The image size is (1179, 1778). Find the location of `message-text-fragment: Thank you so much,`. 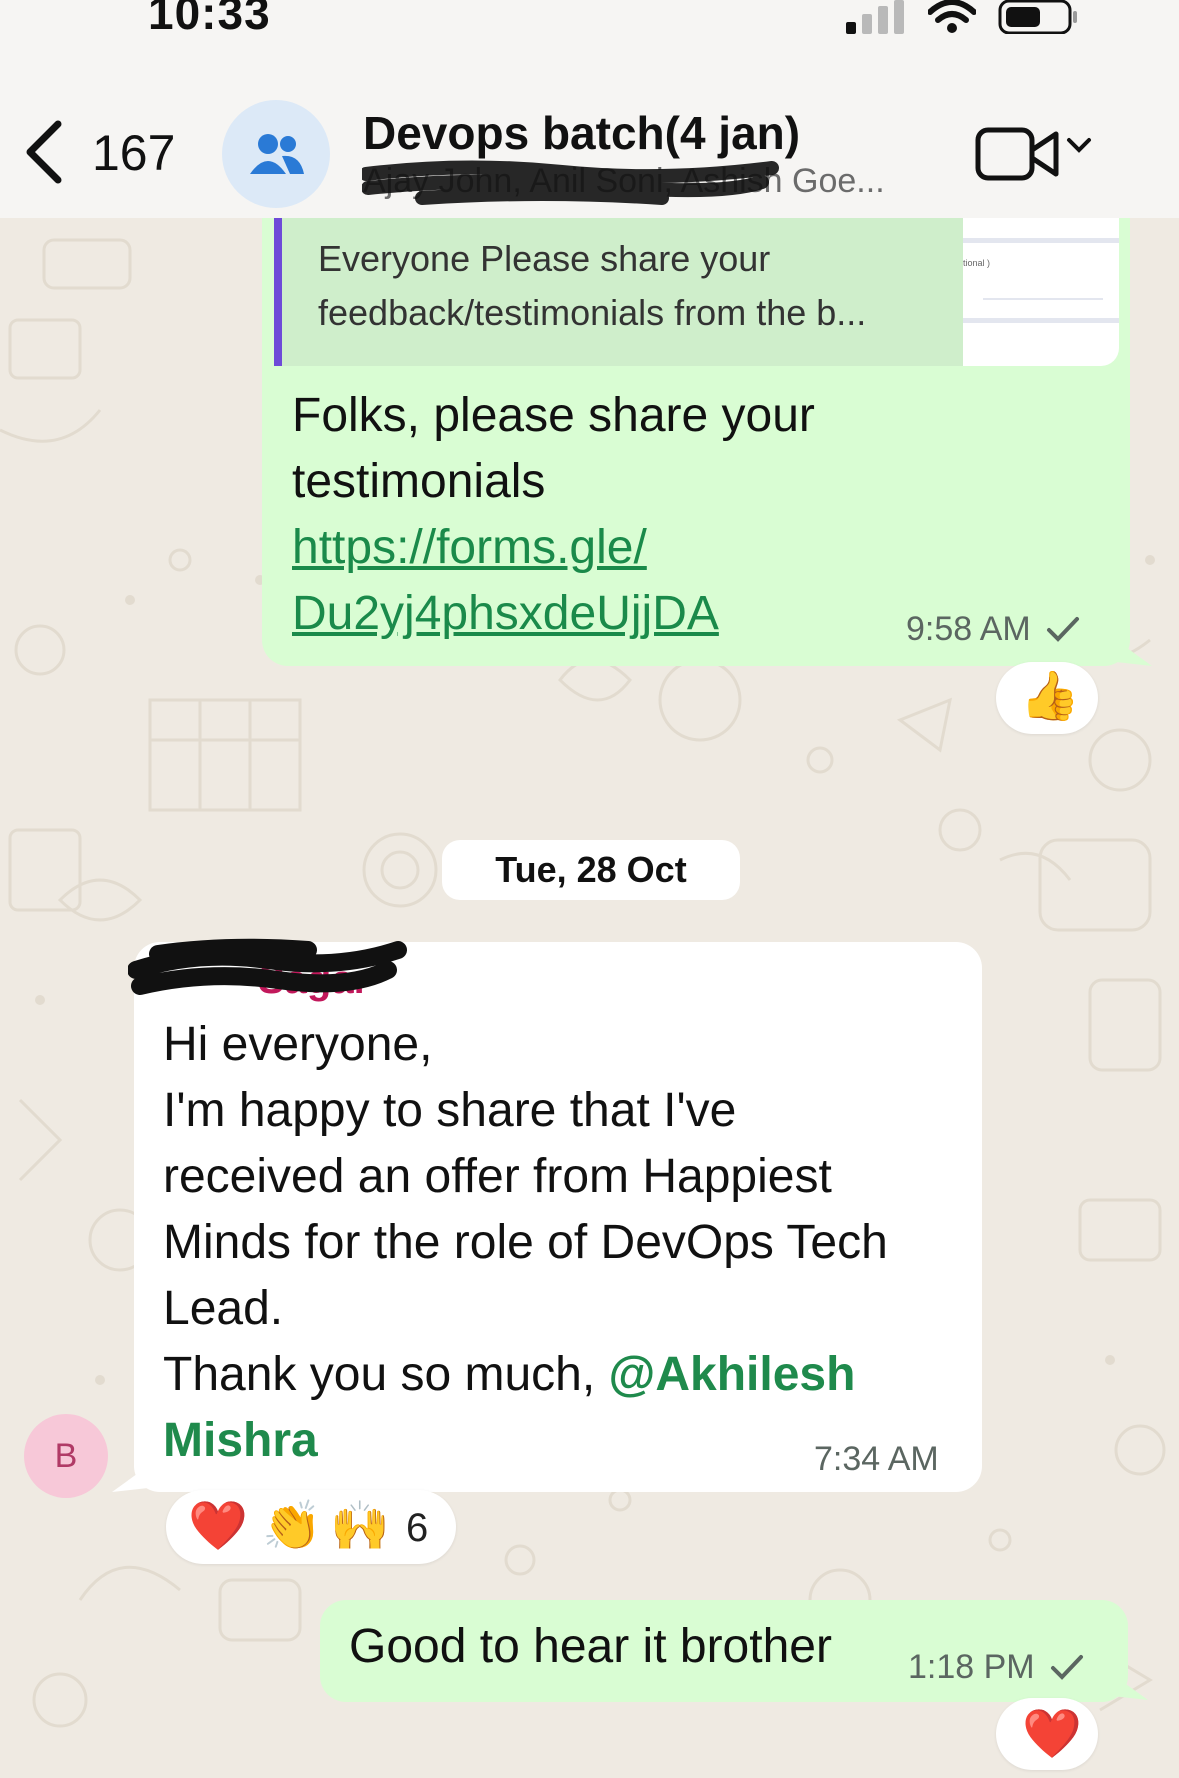

message-text-fragment: Thank you so much, is located at coordinates (386, 1374).